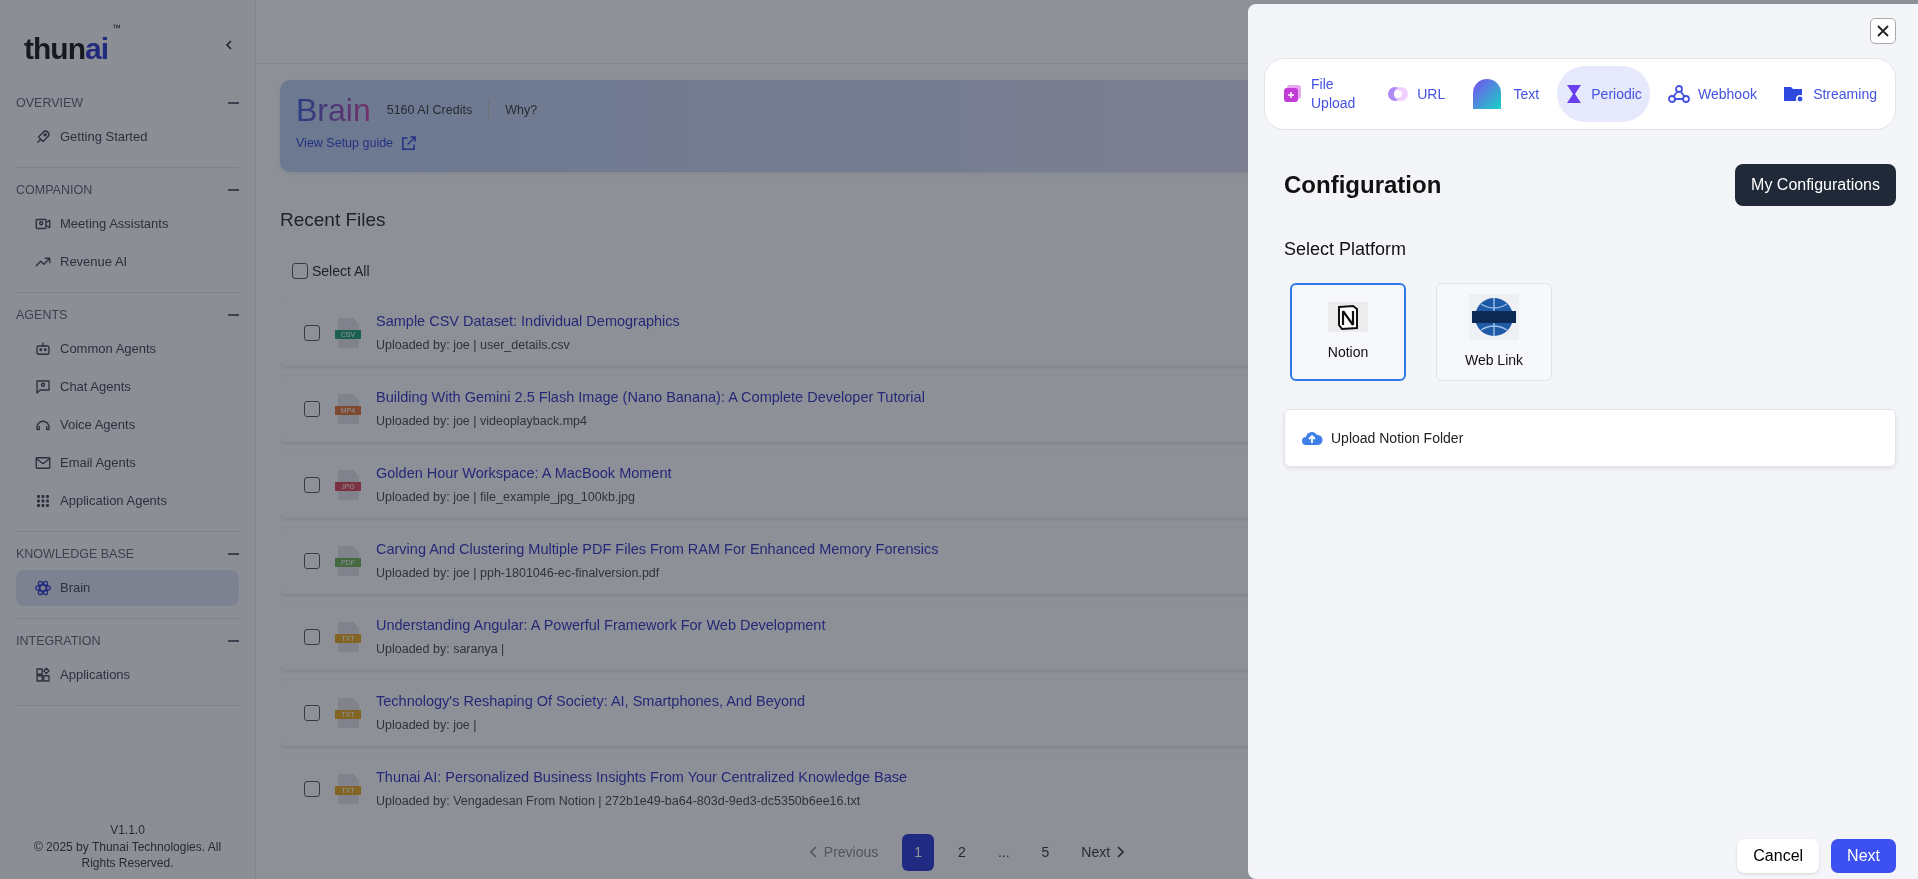  I want to click on close-icon, so click(1883, 31).